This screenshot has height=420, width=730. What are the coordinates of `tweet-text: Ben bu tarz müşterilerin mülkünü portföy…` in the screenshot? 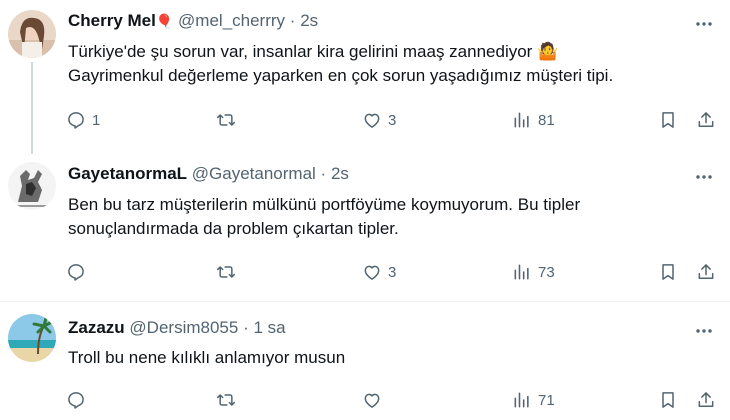 It's located at (388, 217).